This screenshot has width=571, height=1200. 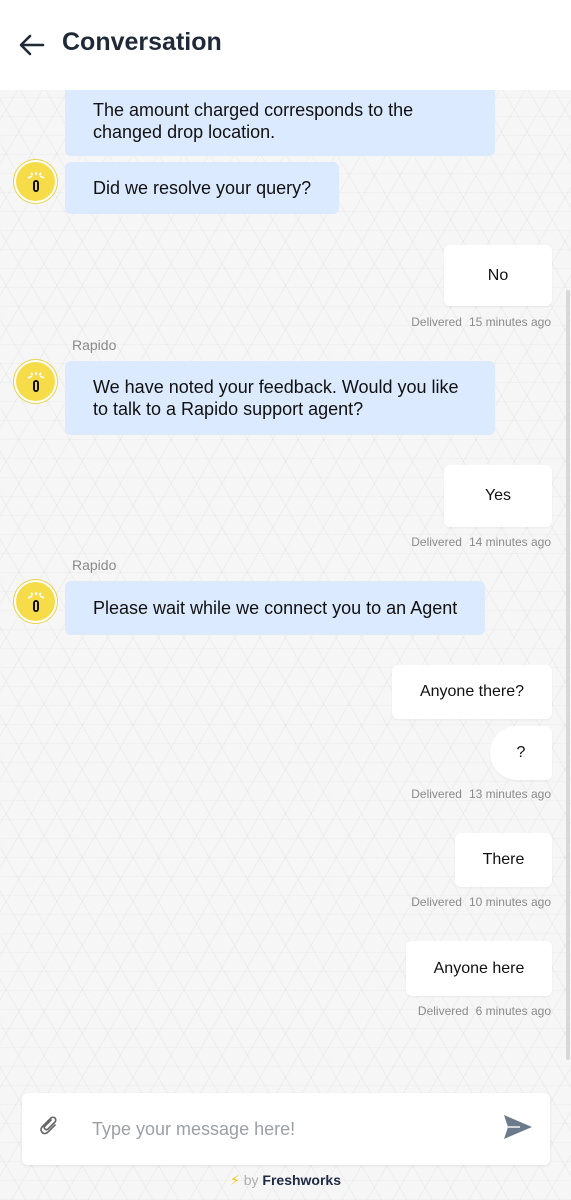 I want to click on delivery-status: Delivered 15 minutes ago, so click(x=481, y=322).